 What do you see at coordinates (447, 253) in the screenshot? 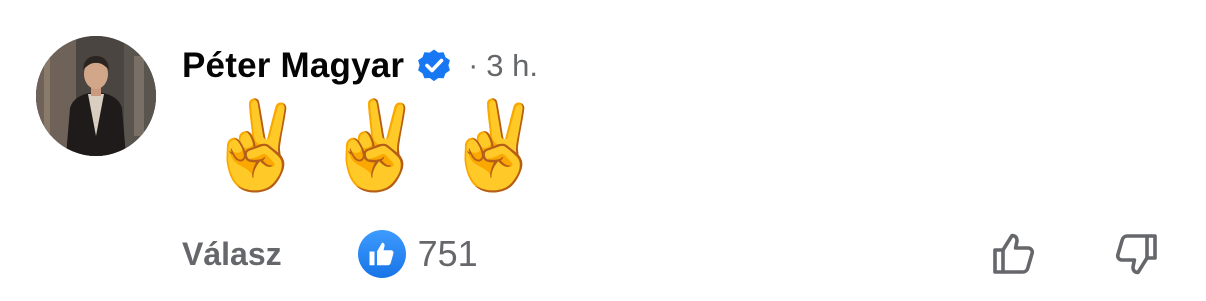
I see `reaction-count: 751` at bounding box center [447, 253].